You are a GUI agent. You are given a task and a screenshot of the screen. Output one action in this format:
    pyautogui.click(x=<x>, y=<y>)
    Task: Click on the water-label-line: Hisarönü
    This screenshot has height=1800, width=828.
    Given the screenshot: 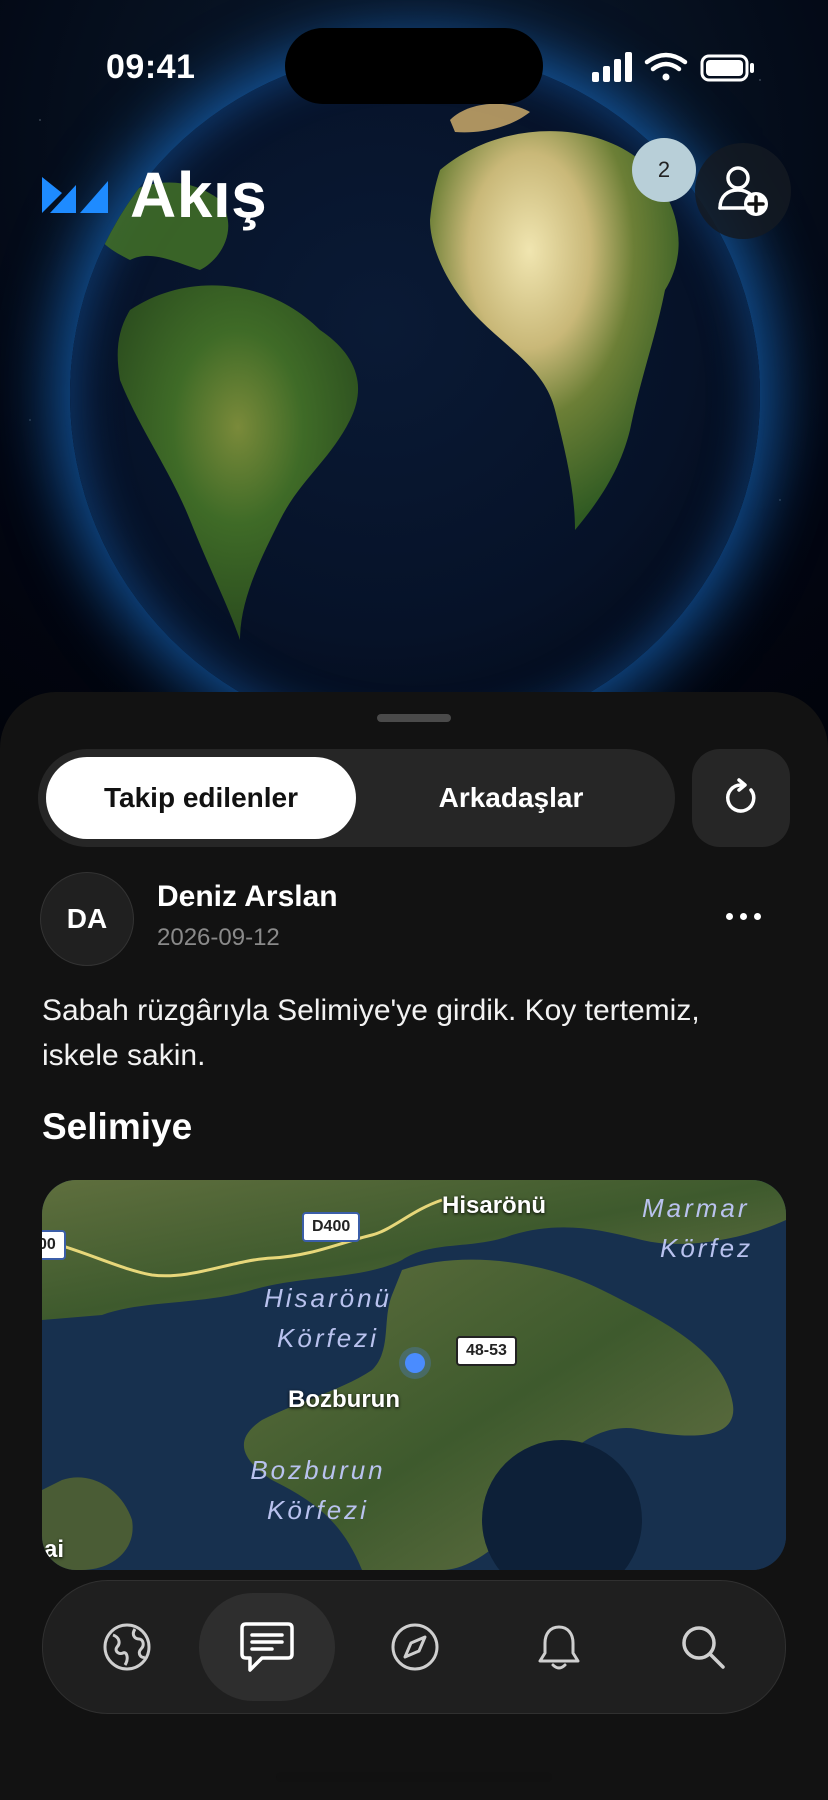 What is the action you would take?
    pyautogui.click(x=328, y=1298)
    